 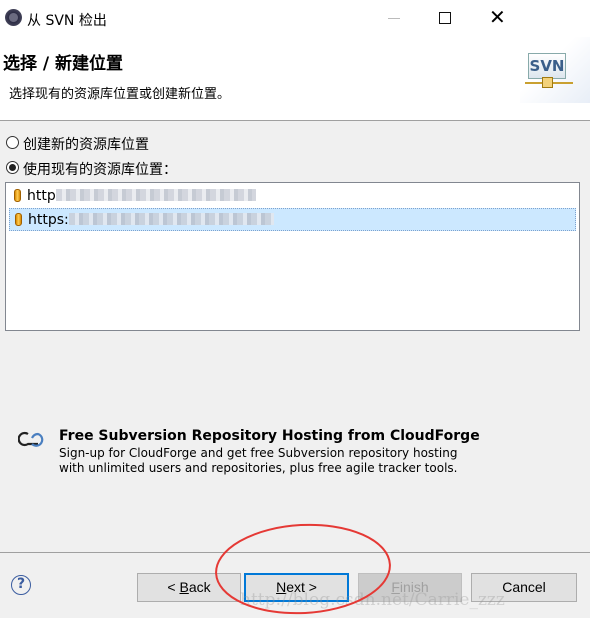 What do you see at coordinates (303, 569) in the screenshot?
I see `red-ellipse-highlight` at bounding box center [303, 569].